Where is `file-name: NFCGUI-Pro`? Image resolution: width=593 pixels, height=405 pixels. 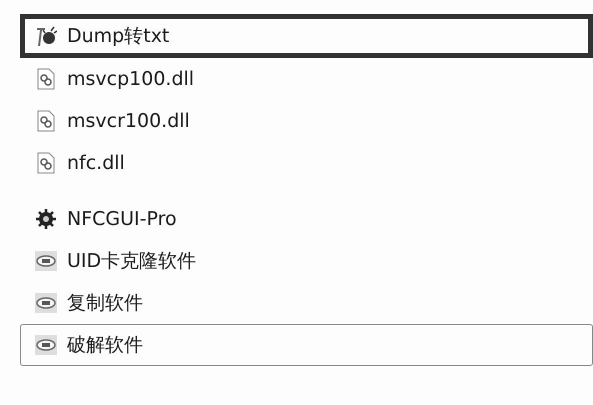
file-name: NFCGUI-Pro is located at coordinates (122, 219).